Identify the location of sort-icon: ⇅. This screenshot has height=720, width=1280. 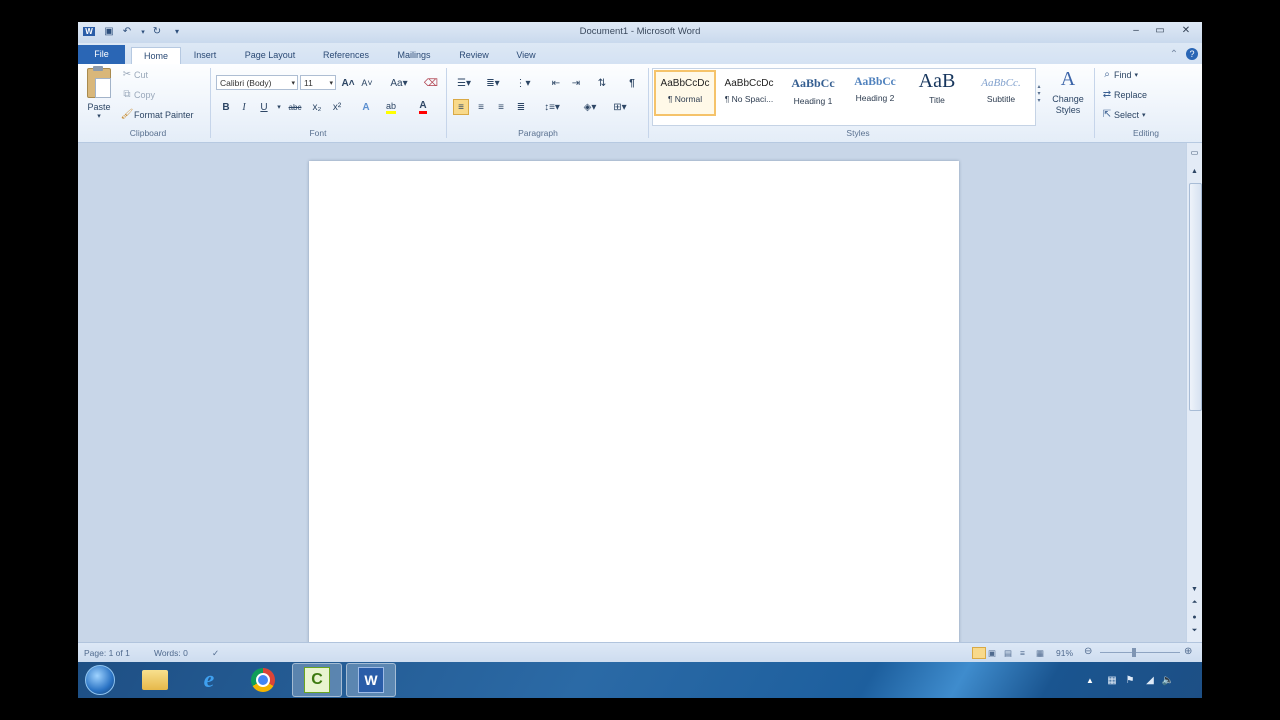
(602, 83).